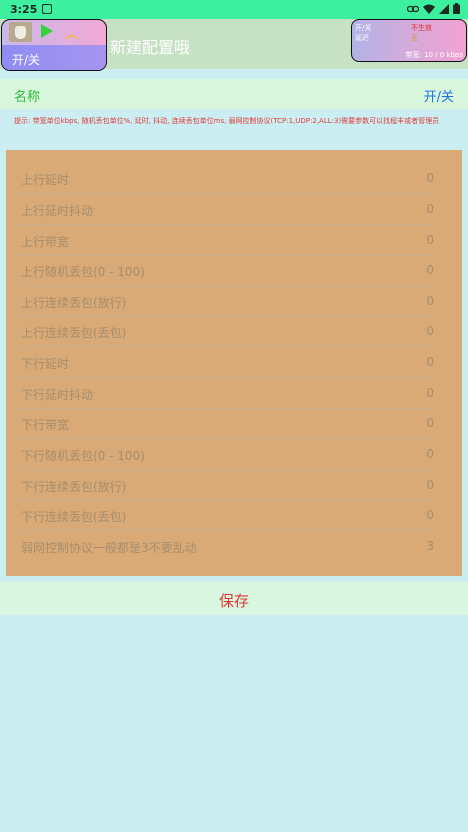 This screenshot has height=832, width=468. Describe the element at coordinates (47, 9) in the screenshot. I see `notification-icon` at that location.